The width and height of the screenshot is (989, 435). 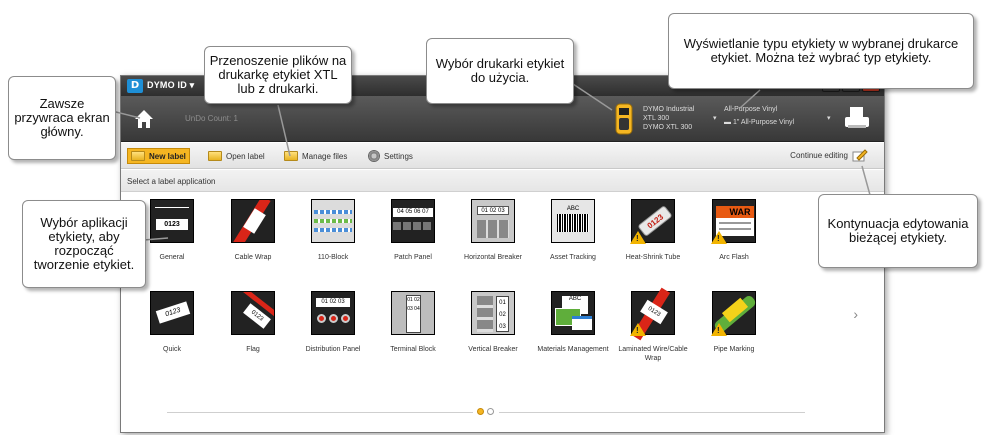 I want to click on manage-files-button: Manage files, so click(x=315, y=156).